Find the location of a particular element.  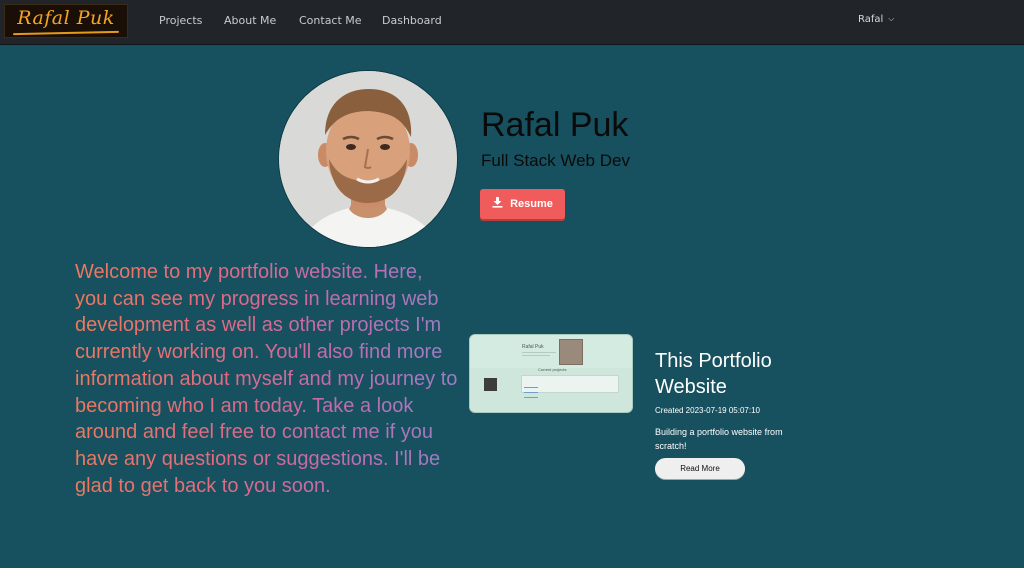

chevron-down-icon: ⌵ is located at coordinates (891, 18).